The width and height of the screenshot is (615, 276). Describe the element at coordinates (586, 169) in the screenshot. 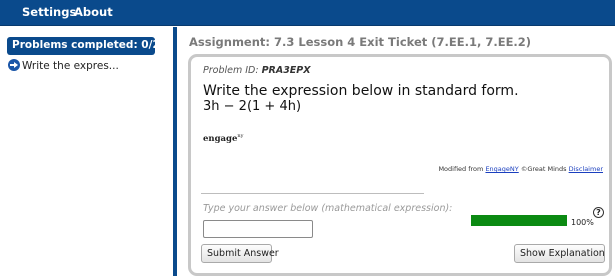

I see `disclaimer-link: Disclaimer` at that location.